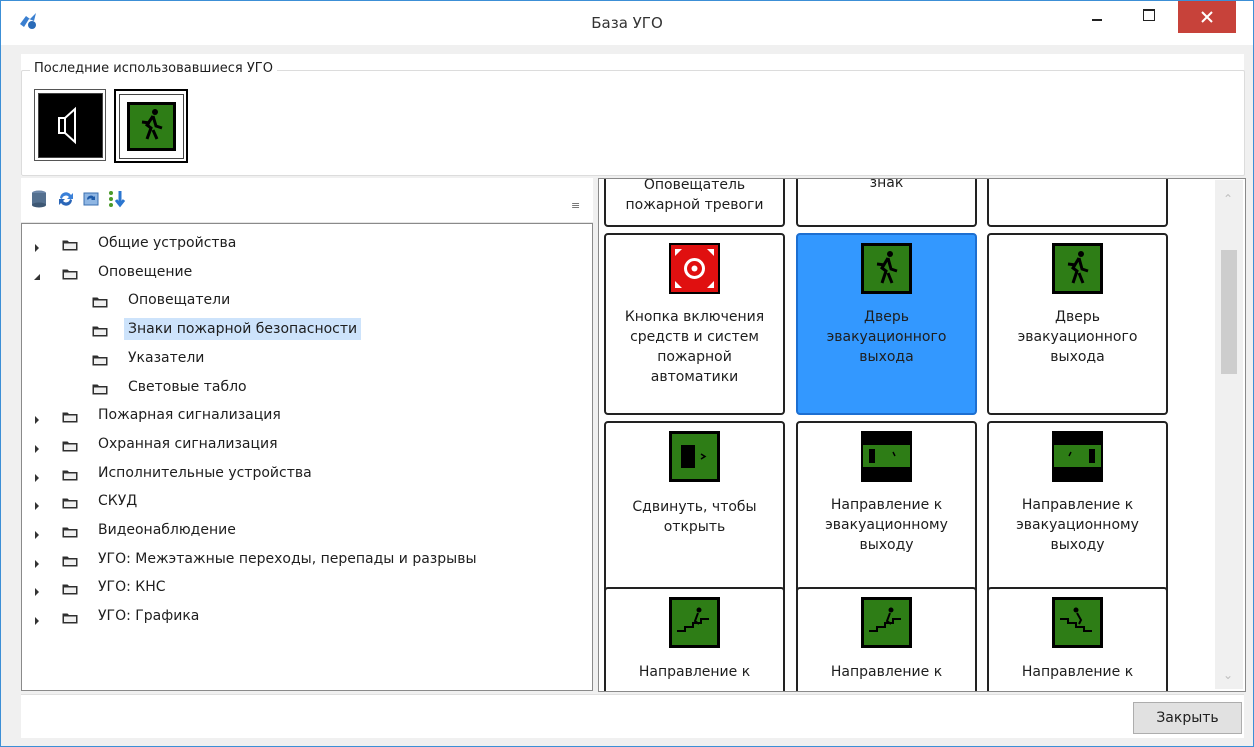 The height and width of the screenshot is (747, 1254). I want to click on tree-item-label: Видеонаблюдение, so click(167, 530).